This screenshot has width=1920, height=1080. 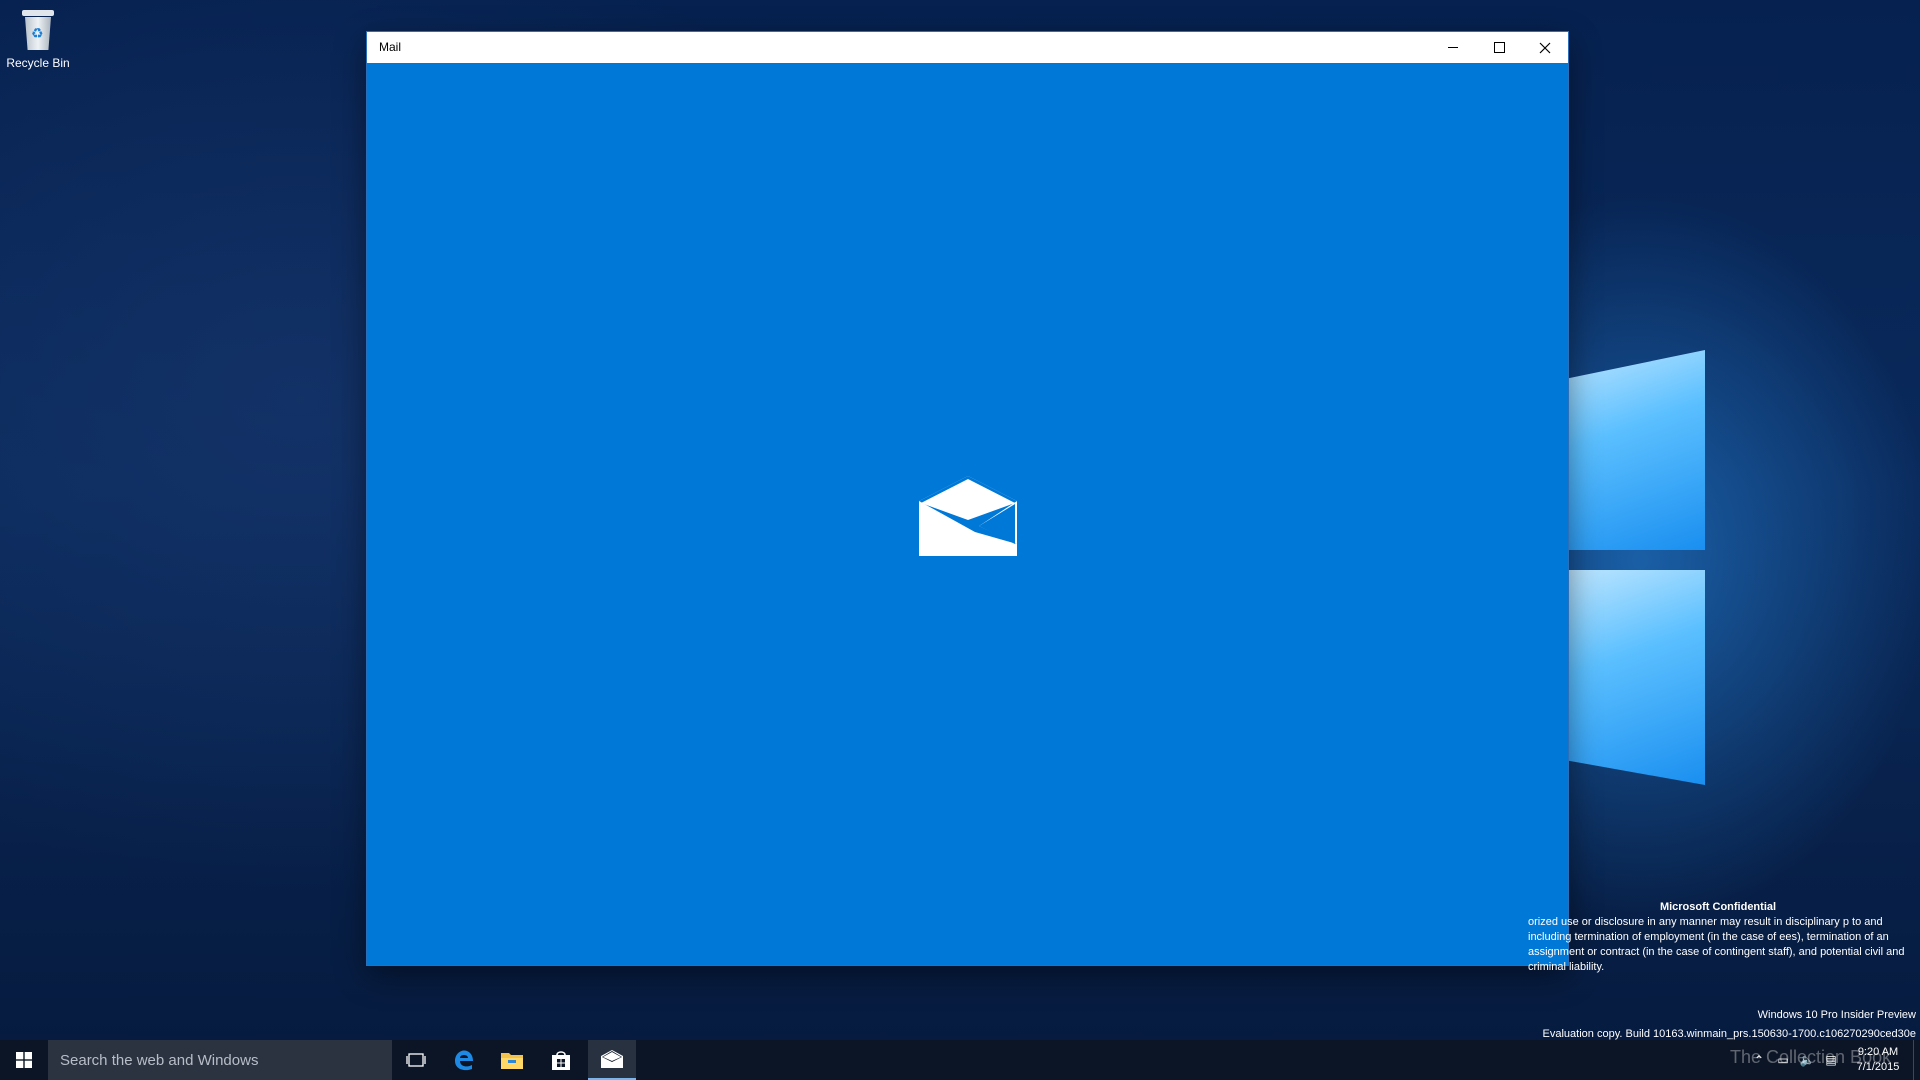 I want to click on search-box: Search the web and Windows, so click(x=220, y=1060).